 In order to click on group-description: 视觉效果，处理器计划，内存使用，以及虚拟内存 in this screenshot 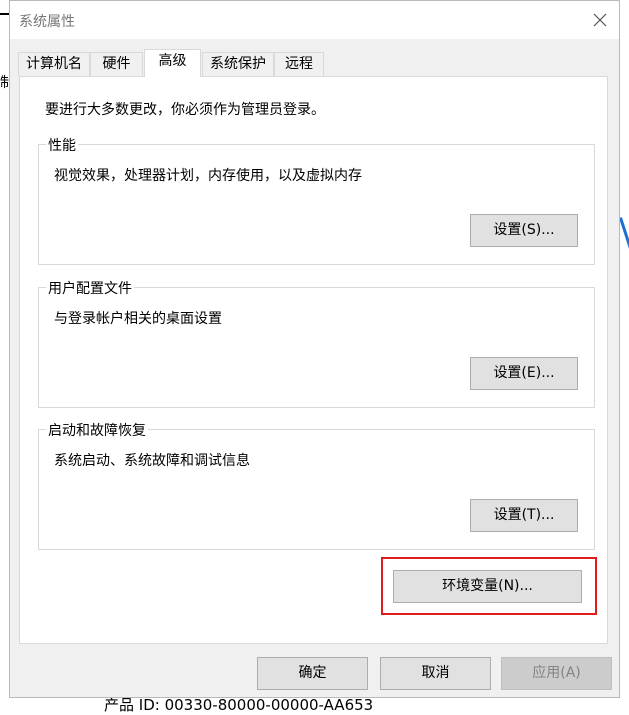, I will do `click(208, 176)`.